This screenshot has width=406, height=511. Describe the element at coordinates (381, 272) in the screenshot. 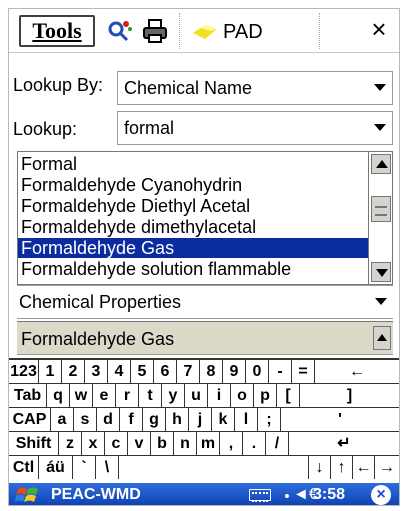

I see `scroll-down-icon` at that location.